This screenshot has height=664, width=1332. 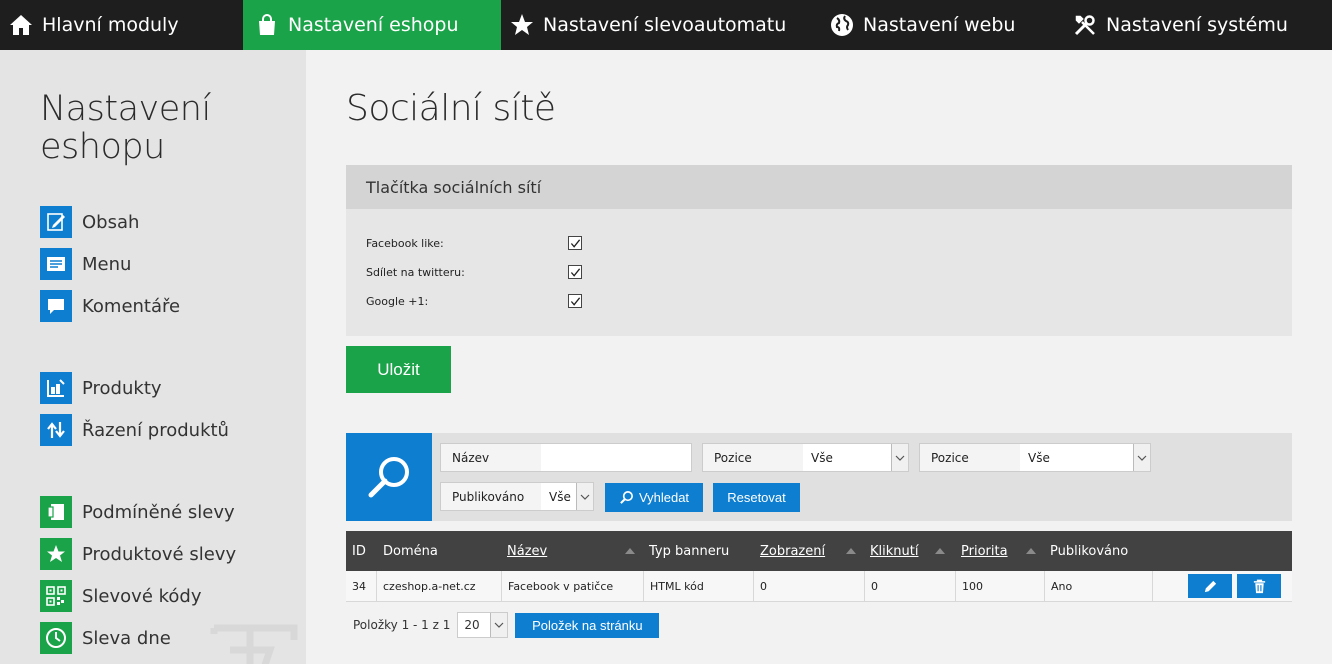 What do you see at coordinates (1210, 586) in the screenshot?
I see `edit-button` at bounding box center [1210, 586].